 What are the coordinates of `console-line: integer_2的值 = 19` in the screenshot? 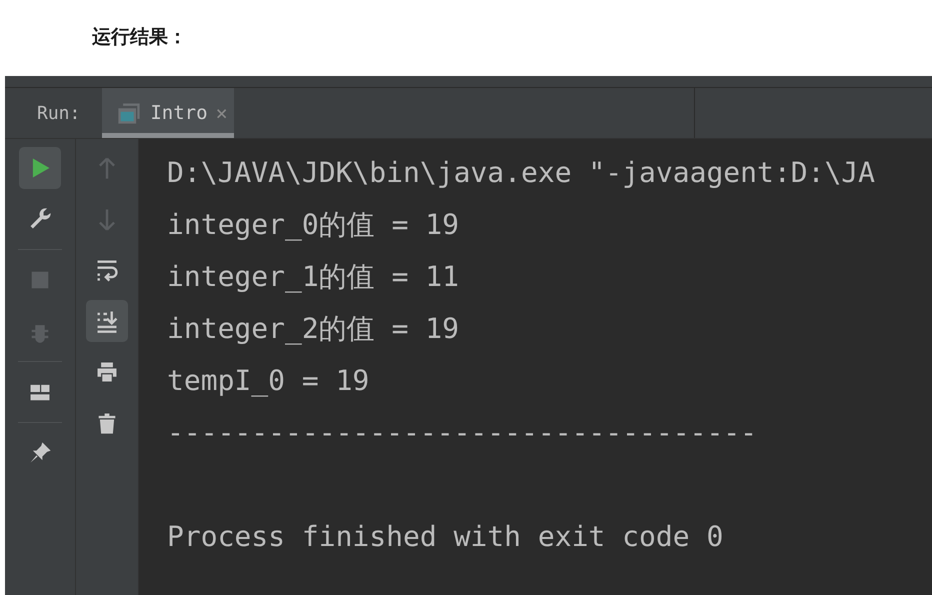 It's located at (313, 329).